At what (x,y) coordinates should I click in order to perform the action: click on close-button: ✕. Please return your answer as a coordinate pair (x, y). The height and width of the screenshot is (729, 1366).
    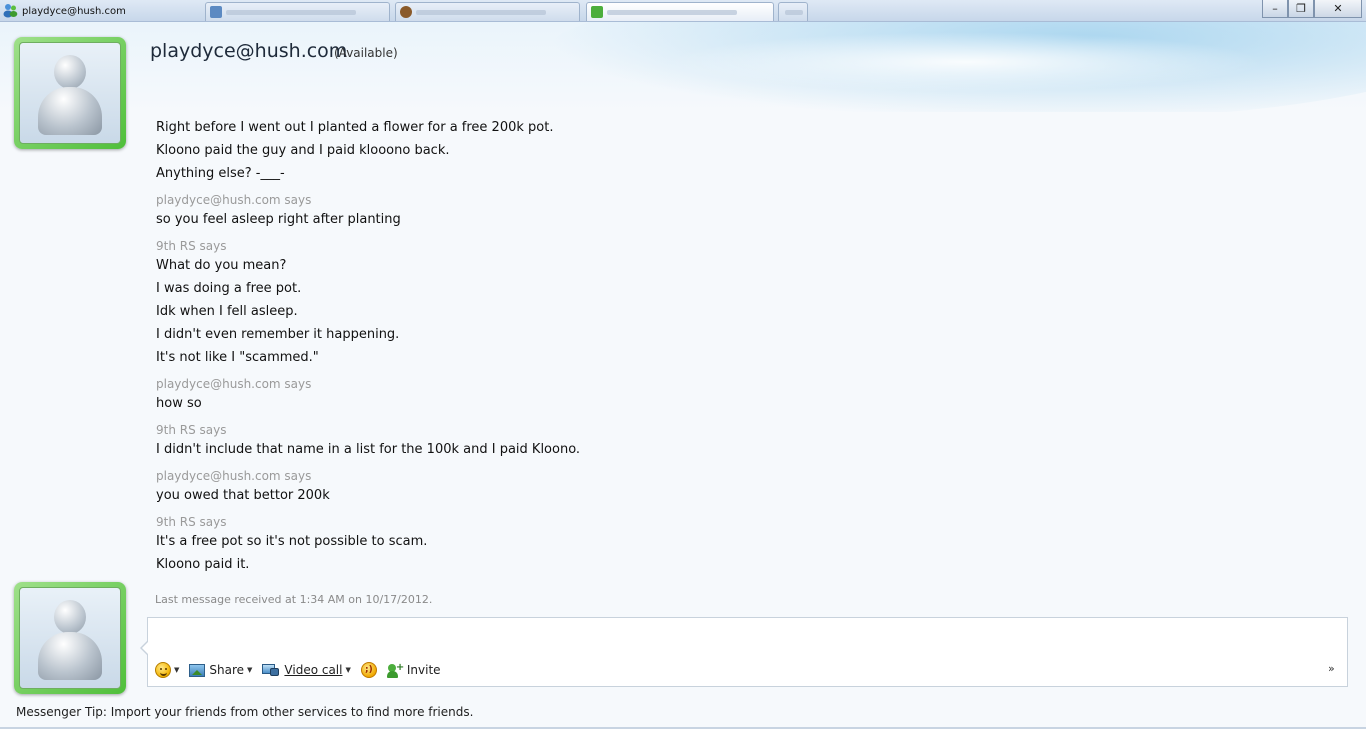
    Looking at the image, I should click on (1338, 9).